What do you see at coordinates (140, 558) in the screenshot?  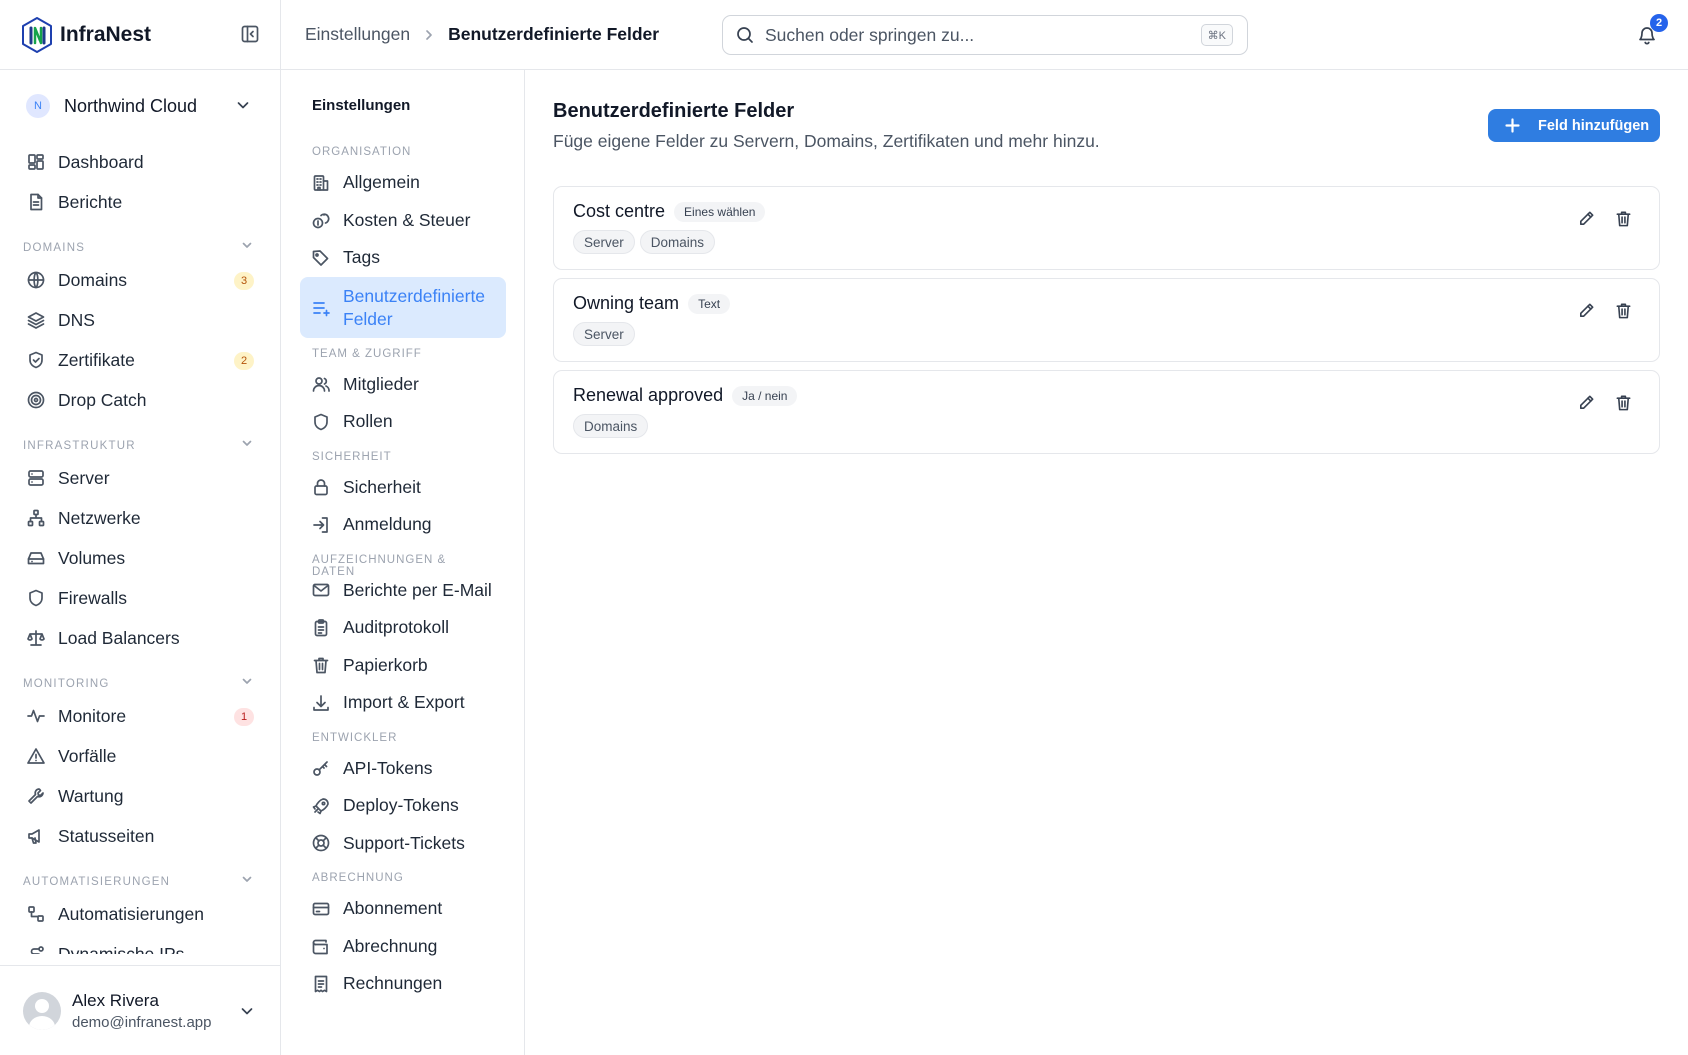 I see `sidebar-item-volumes: Volumes` at bounding box center [140, 558].